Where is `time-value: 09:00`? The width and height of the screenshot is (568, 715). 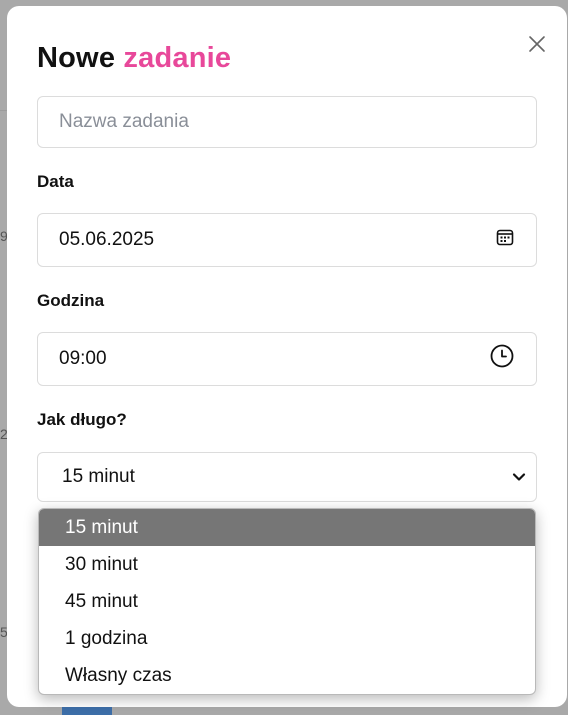
time-value: 09:00 is located at coordinates (83, 358).